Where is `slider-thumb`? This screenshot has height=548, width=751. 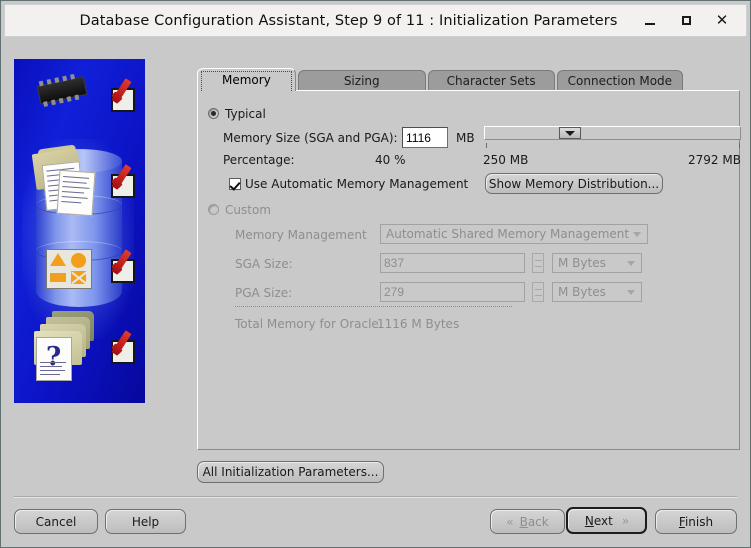 slider-thumb is located at coordinates (570, 133).